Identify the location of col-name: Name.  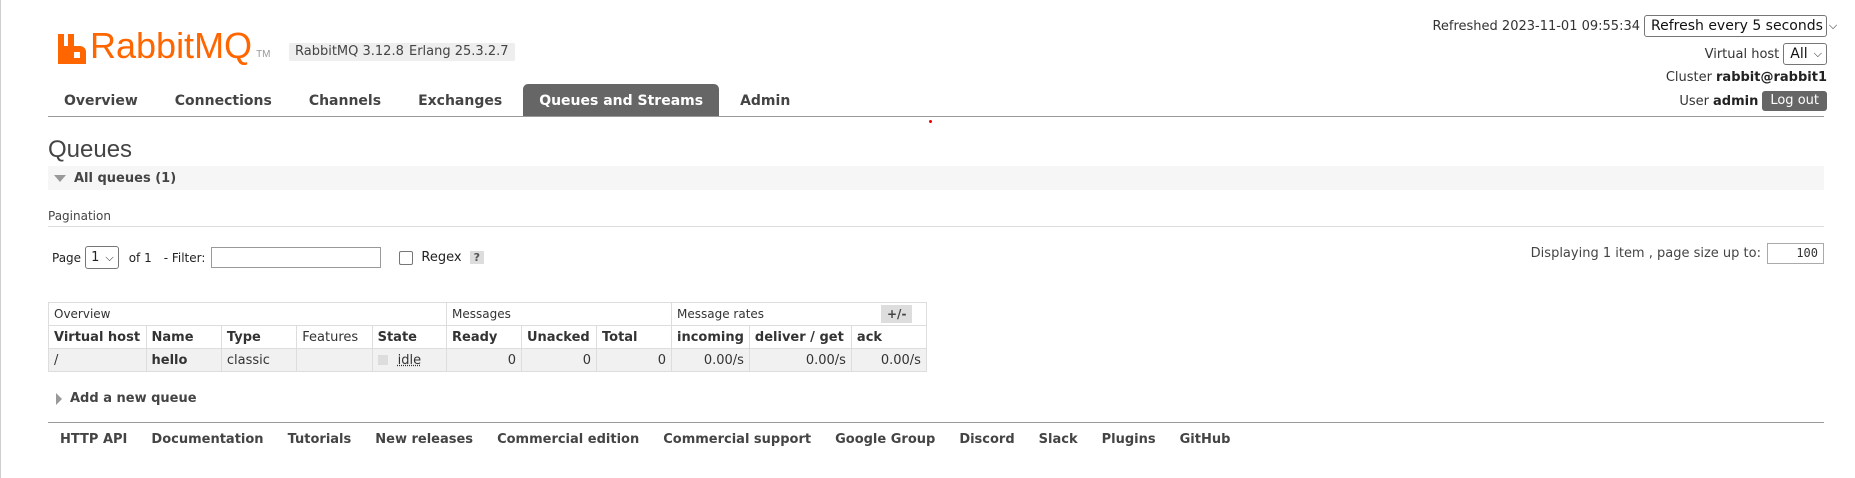
(183, 337).